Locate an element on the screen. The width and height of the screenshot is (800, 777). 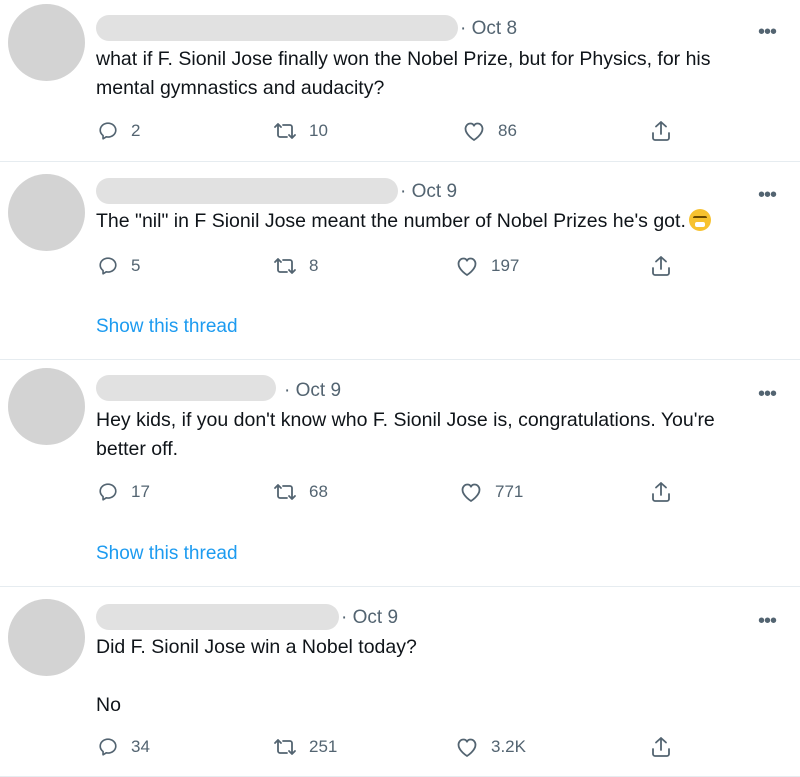
retweet-button: 8 is located at coordinates (295, 266).